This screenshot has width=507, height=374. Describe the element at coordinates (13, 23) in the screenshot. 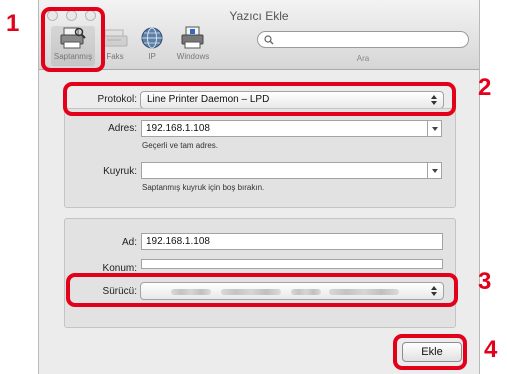

I see `callout-number-1: 1` at that location.